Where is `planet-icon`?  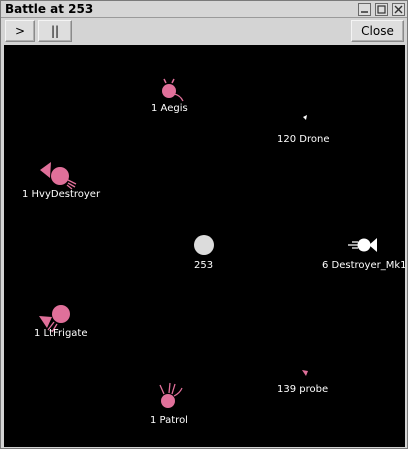 planet-icon is located at coordinates (204, 245).